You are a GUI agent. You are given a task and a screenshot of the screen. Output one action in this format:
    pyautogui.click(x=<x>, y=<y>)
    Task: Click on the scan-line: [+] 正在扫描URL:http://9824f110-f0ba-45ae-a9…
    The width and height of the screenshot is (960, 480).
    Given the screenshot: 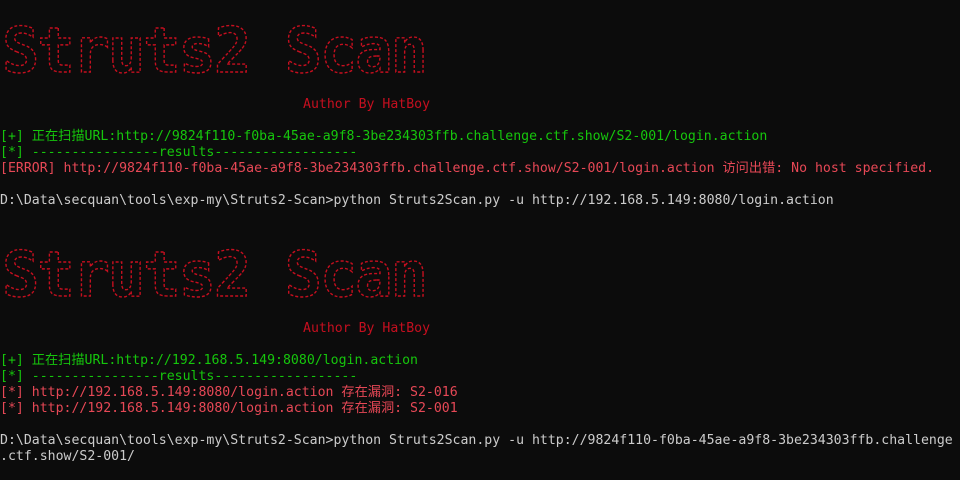 What is the action you would take?
    pyautogui.click(x=384, y=136)
    